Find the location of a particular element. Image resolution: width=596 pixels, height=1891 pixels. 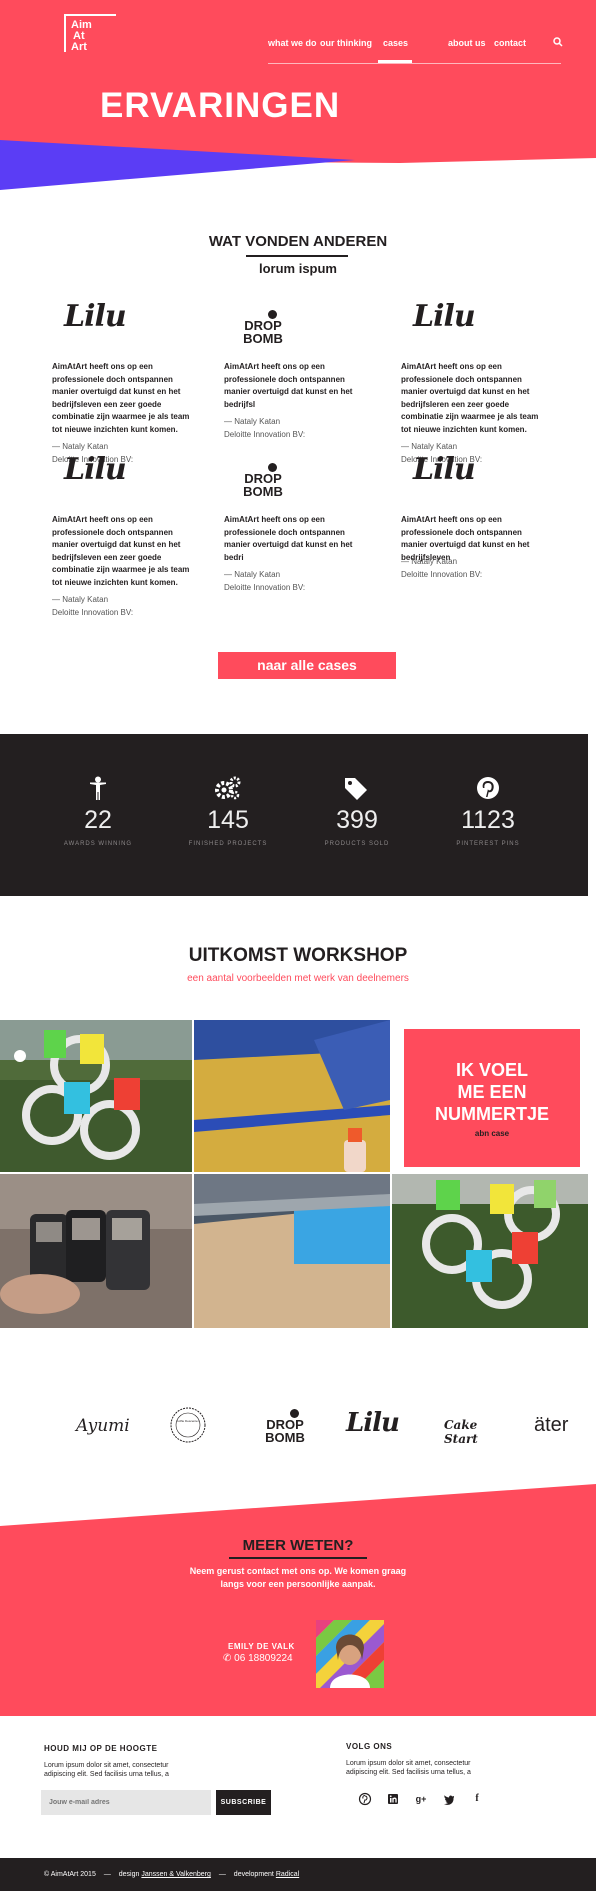

follow-text-line: Lorum ipsum dolor sit amet, consectetur is located at coordinates (408, 1763).